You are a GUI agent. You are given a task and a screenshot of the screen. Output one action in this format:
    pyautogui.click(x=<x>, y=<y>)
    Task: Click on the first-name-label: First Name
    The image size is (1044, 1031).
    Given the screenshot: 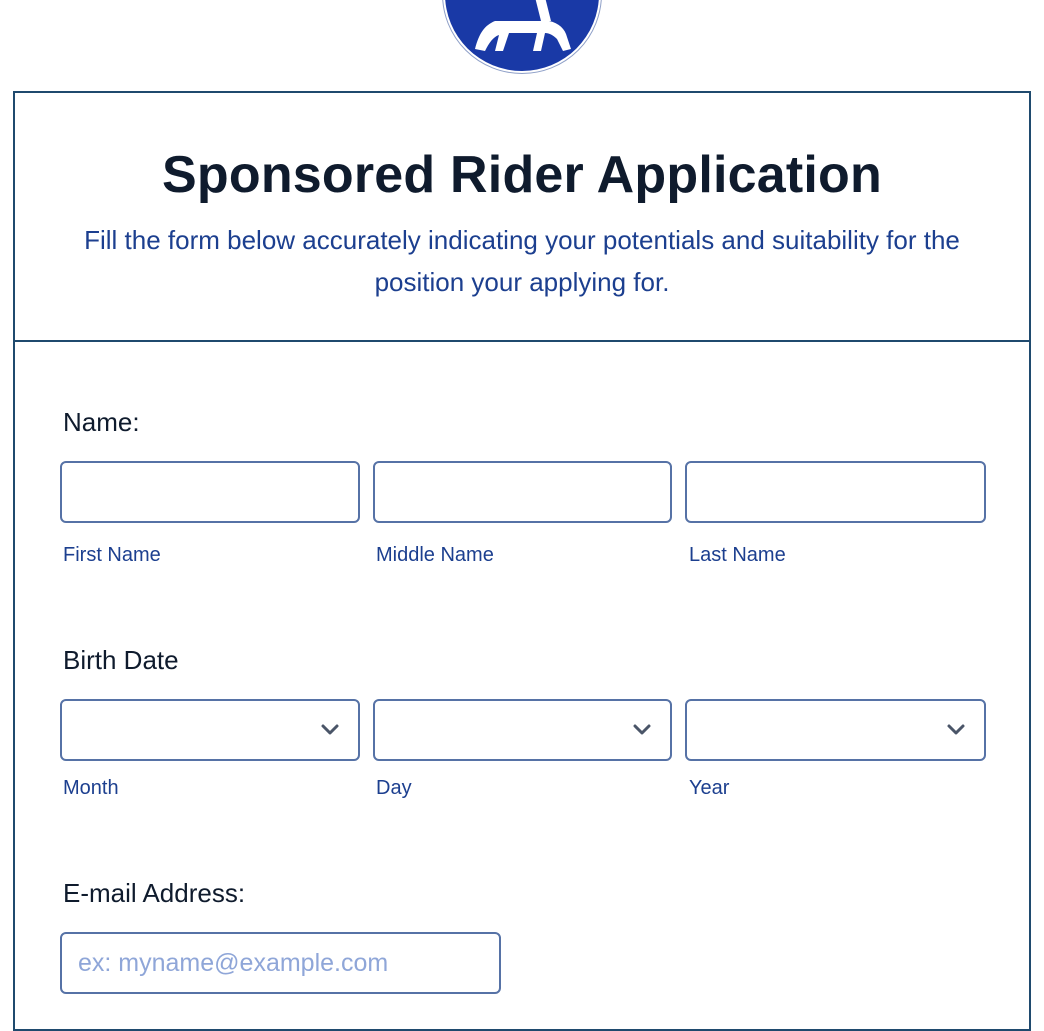 What is the action you would take?
    pyautogui.click(x=112, y=555)
    